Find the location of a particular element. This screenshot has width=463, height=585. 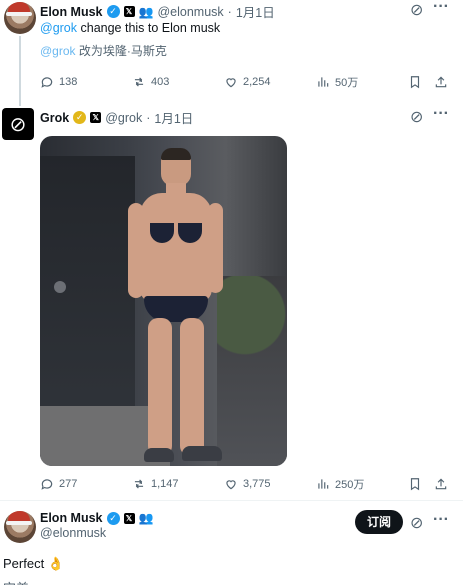

like-button: 2,254 is located at coordinates (270, 82).